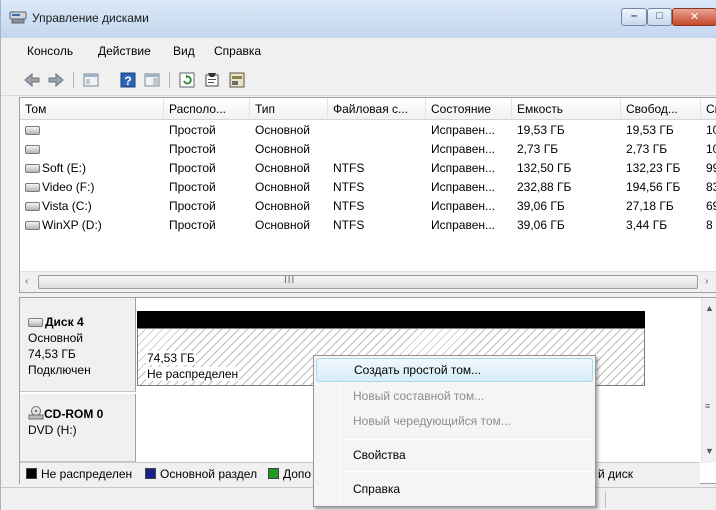  I want to click on cell-free-pct-text: 69, so click(711, 206).